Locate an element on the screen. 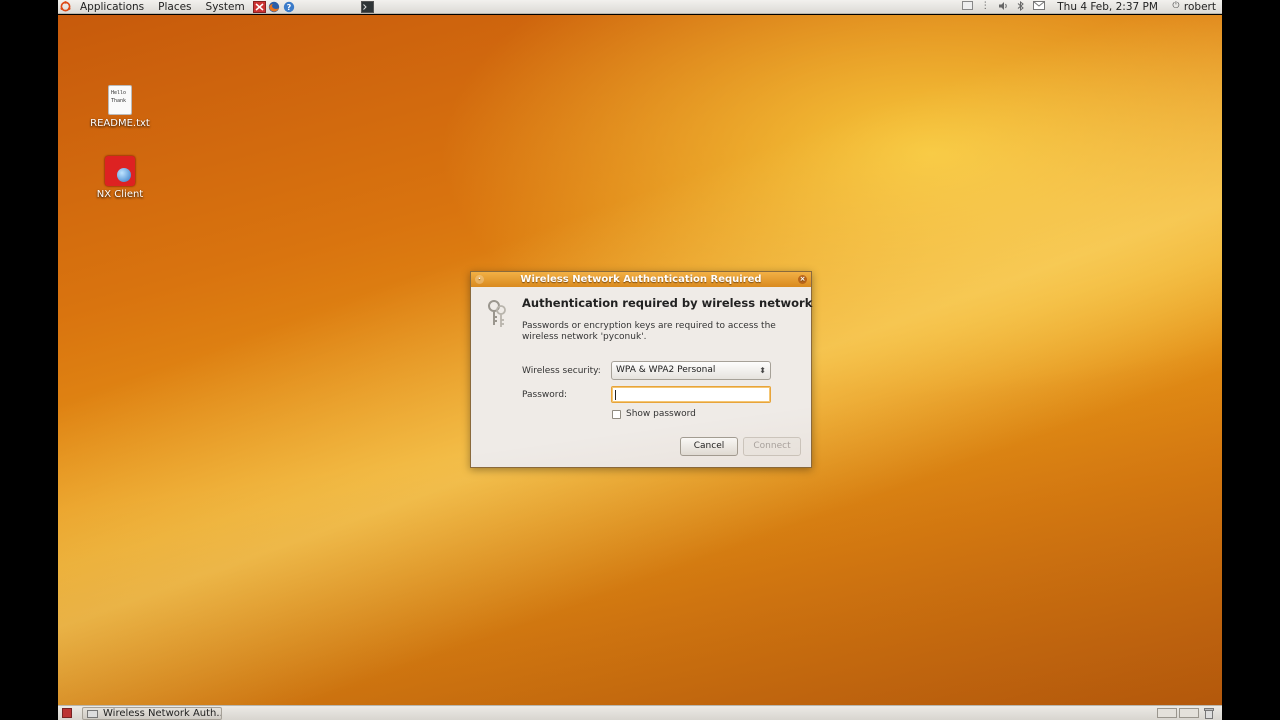  clock: Thu 4 Feb, 2:37 PM is located at coordinates (1107, 7).